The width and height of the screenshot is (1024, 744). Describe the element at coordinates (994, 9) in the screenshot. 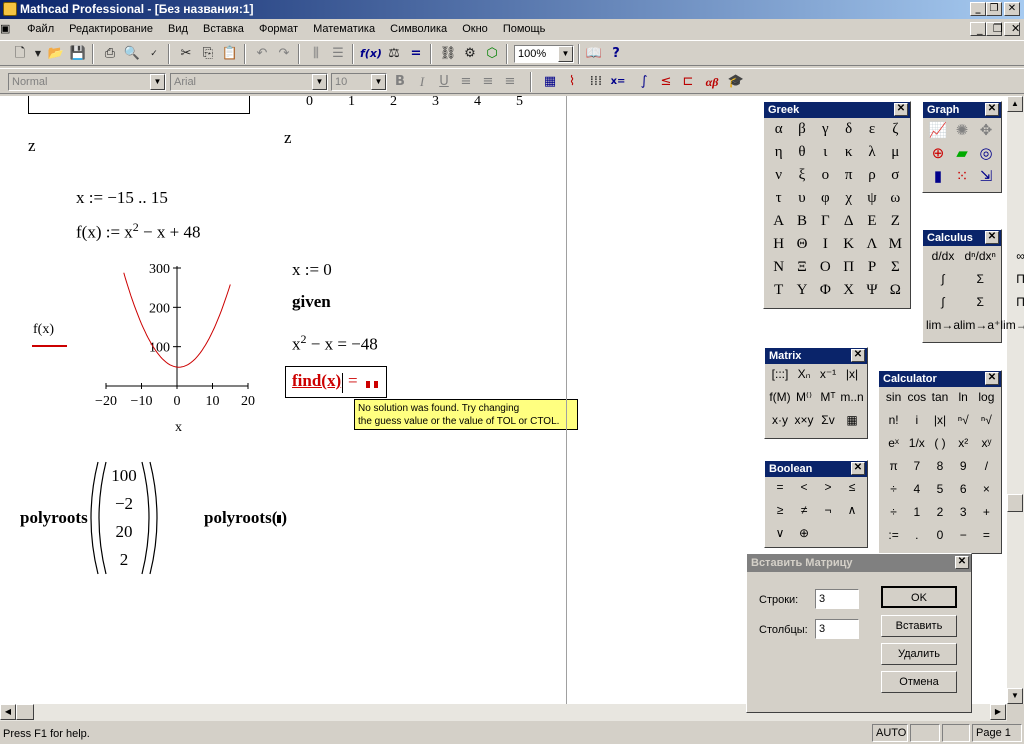

I see `maximize-button: ❐` at that location.